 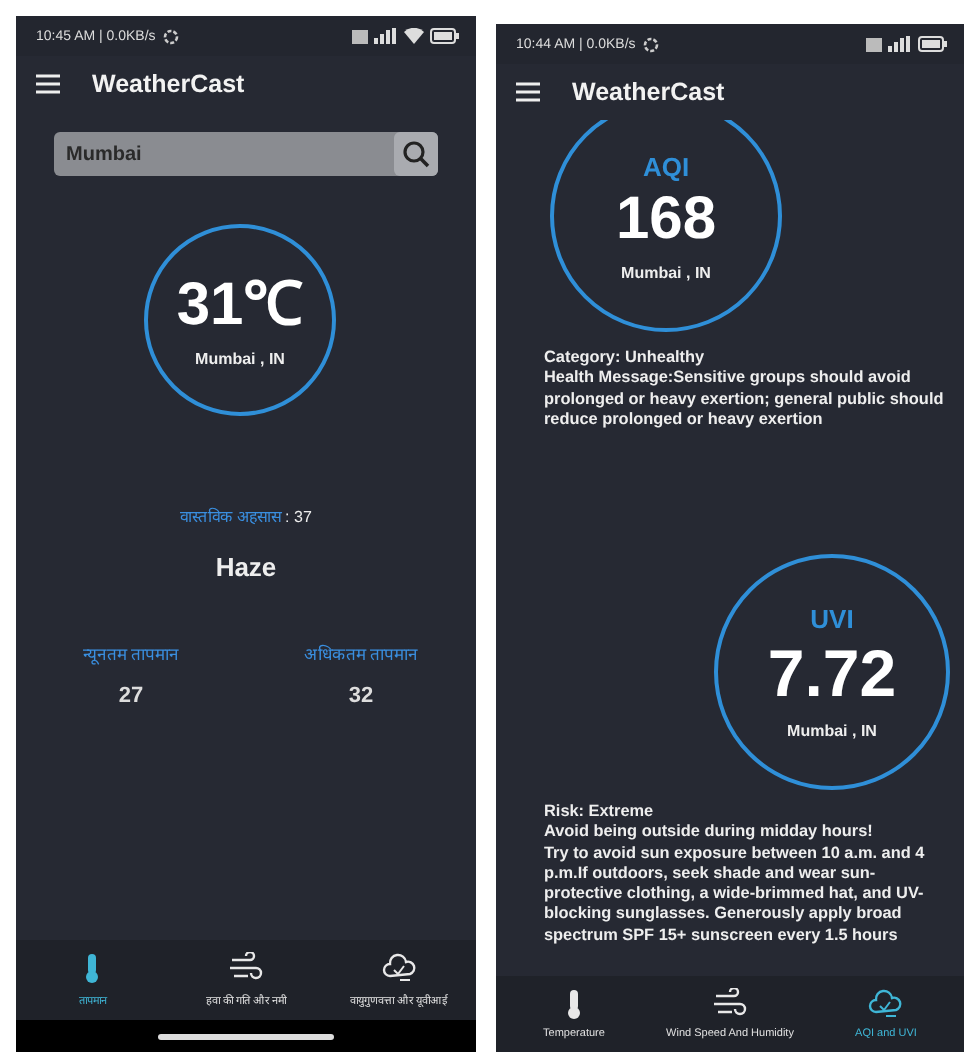 I want to click on index-title: AQI, so click(x=666, y=166).